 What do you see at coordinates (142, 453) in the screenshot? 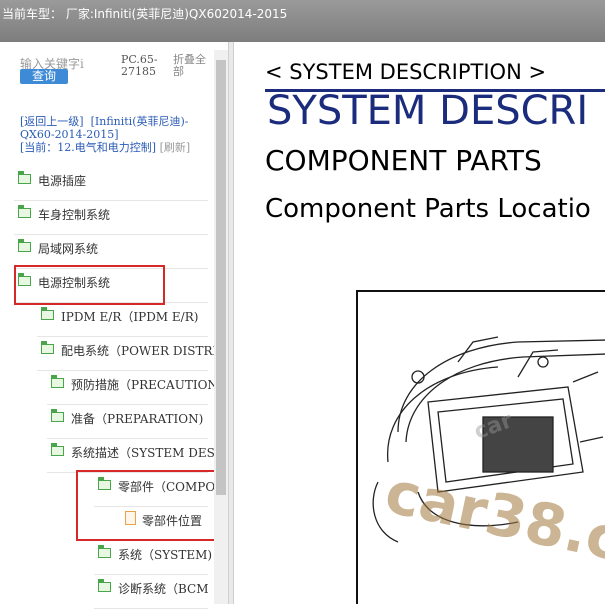
I see `tree-item-label: 系统描述（SYSTEM DES` at bounding box center [142, 453].